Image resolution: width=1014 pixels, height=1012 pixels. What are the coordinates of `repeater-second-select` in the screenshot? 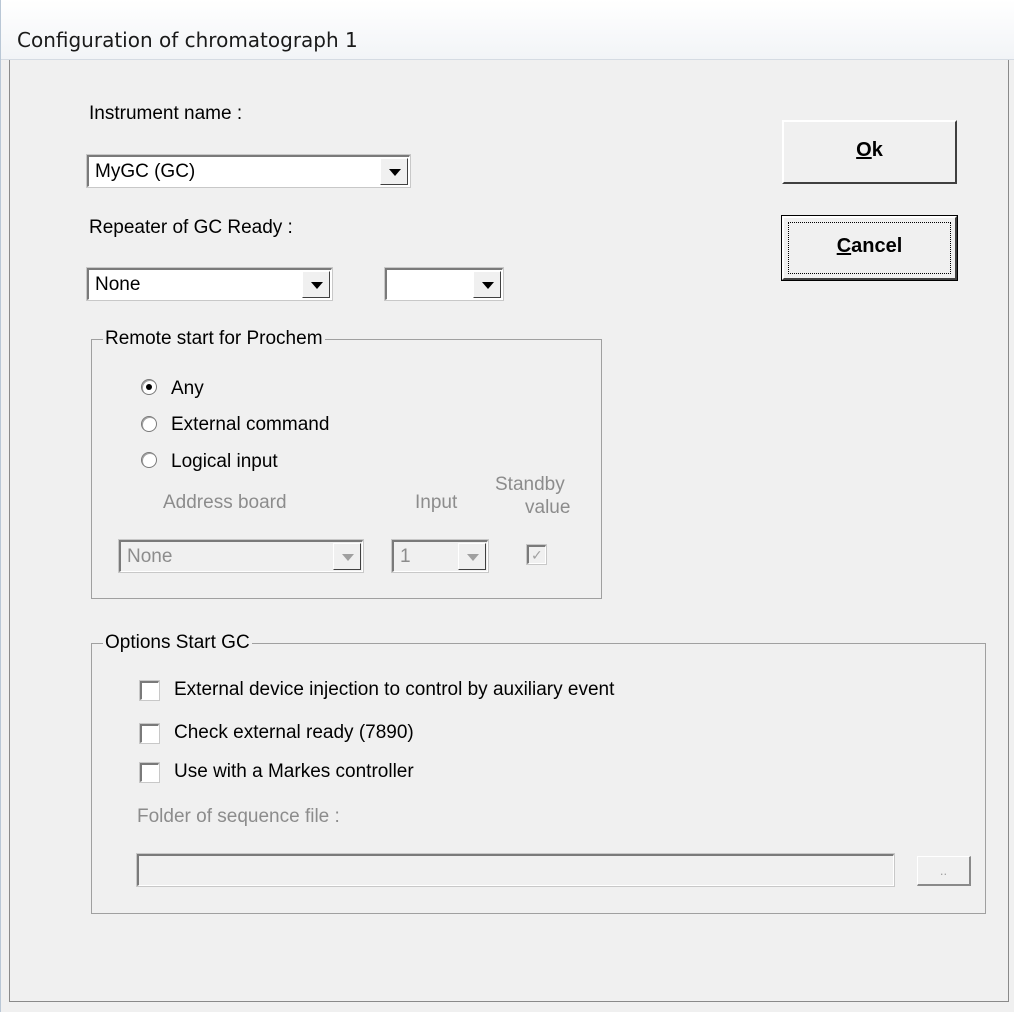 It's located at (444, 284).